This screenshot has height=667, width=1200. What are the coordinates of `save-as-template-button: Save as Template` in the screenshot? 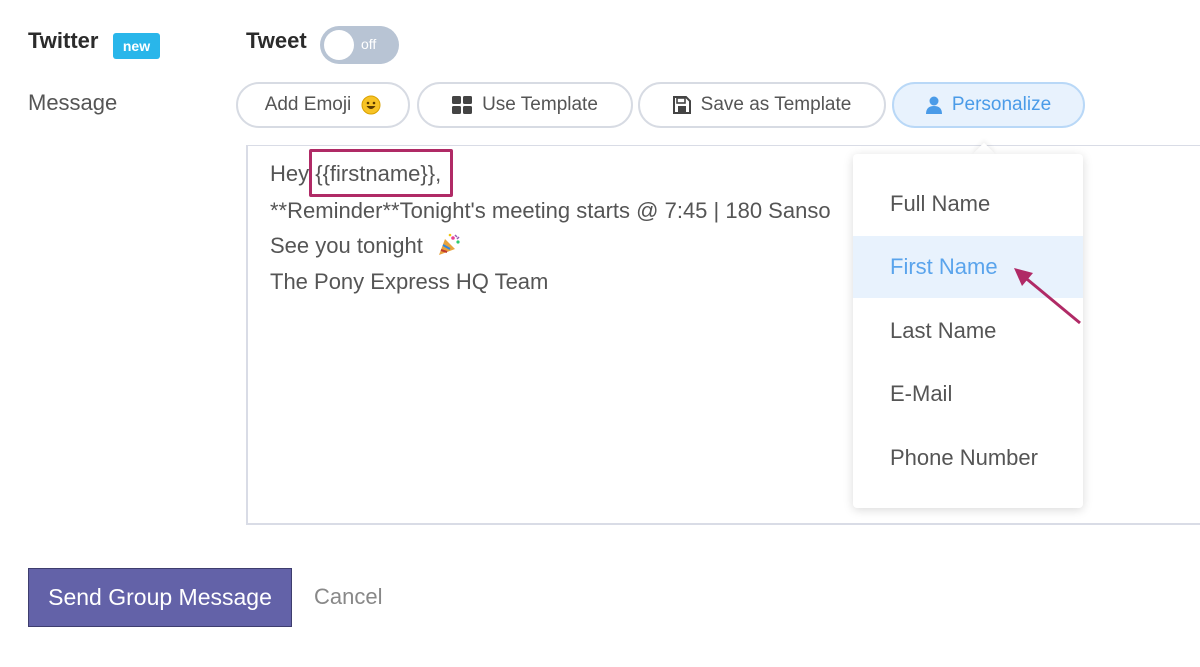 It's located at (762, 105).